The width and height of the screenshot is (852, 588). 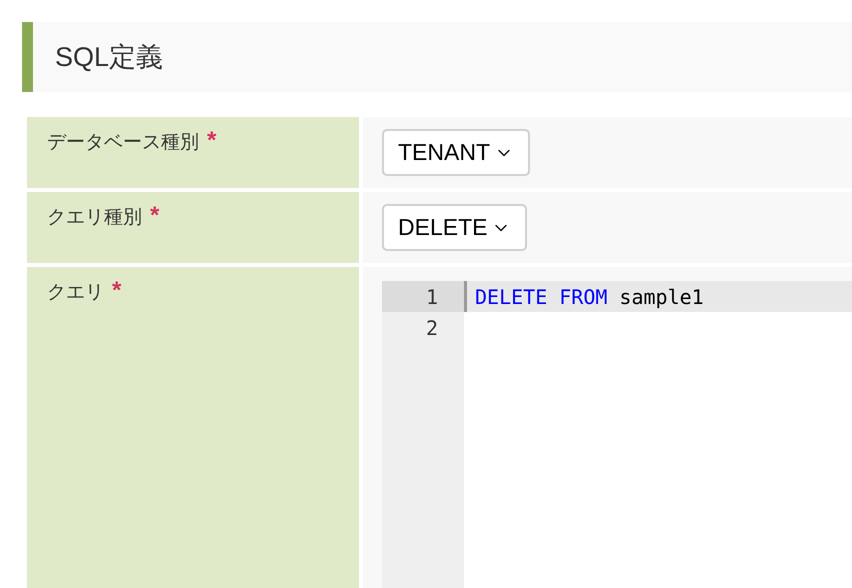 I want to click on field-label: データベース種別, so click(x=123, y=143).